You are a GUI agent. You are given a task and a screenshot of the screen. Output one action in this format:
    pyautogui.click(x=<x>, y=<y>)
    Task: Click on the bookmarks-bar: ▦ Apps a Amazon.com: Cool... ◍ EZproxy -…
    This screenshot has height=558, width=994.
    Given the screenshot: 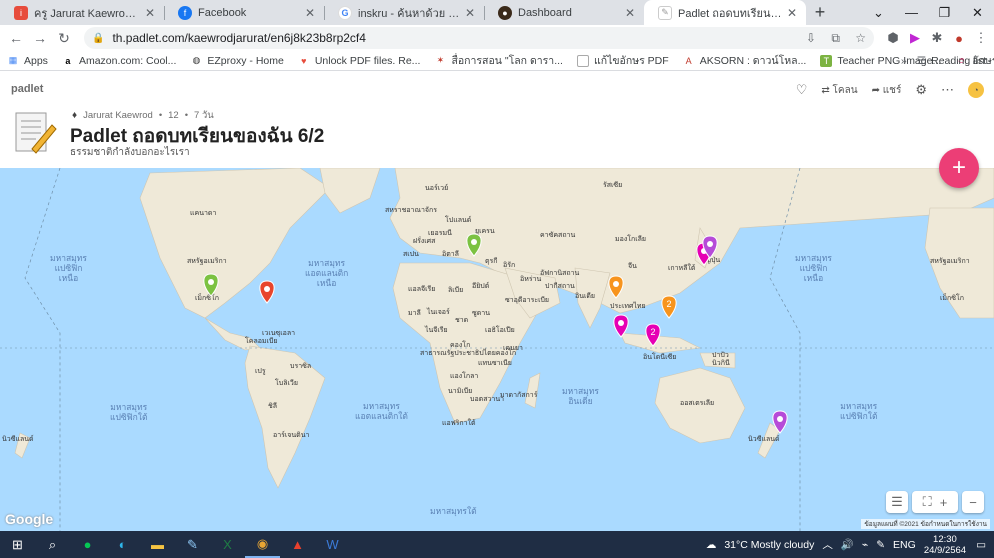 What is the action you would take?
    pyautogui.click(x=497, y=61)
    